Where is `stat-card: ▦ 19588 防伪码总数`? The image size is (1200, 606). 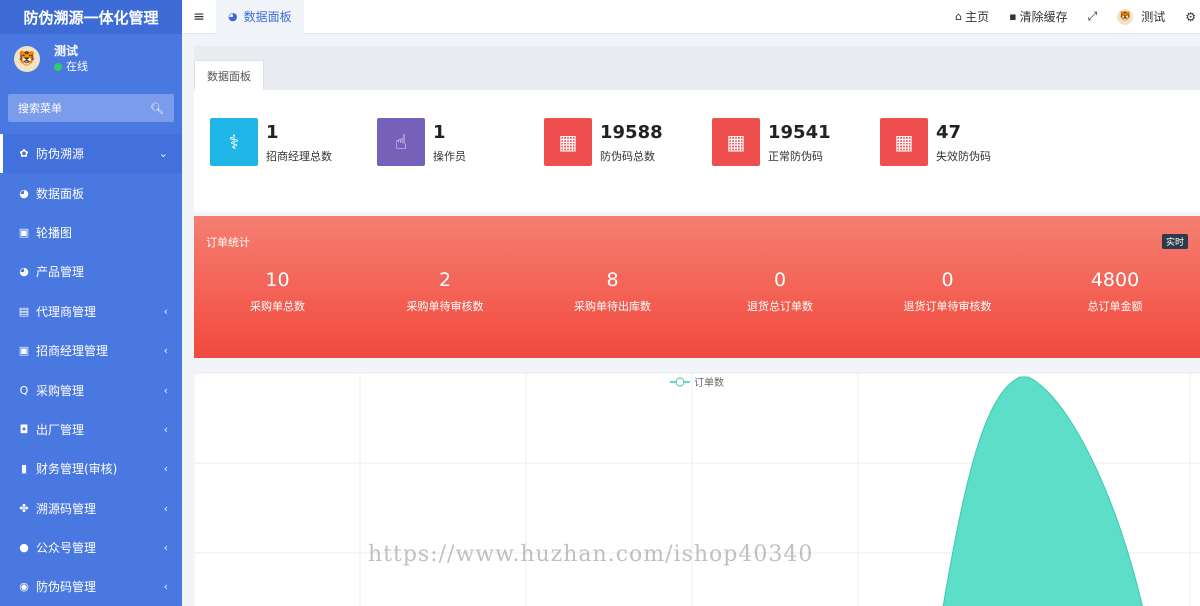 stat-card: ▦ 19588 防伪码总数 is located at coordinates (624, 153).